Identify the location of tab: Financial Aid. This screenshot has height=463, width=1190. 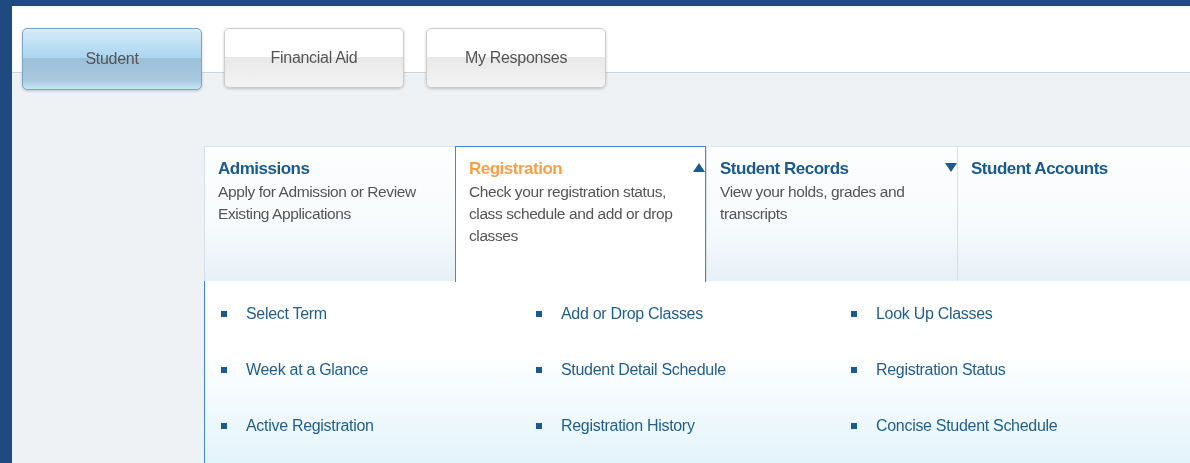
(314, 58).